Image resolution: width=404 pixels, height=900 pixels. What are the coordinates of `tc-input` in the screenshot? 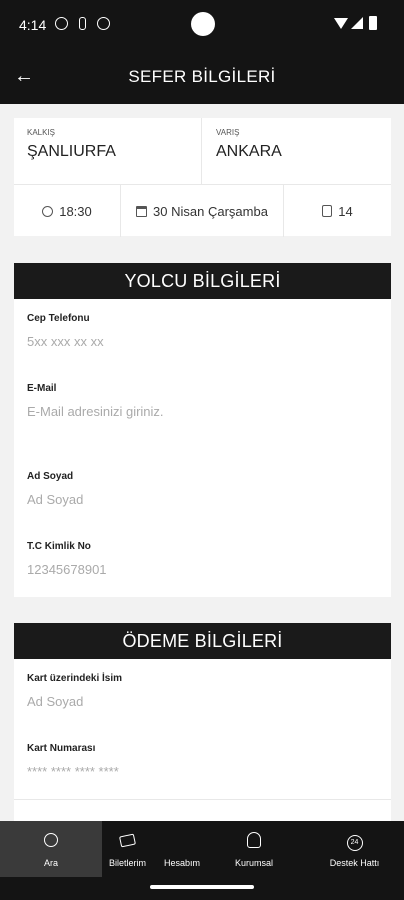 It's located at (197, 569).